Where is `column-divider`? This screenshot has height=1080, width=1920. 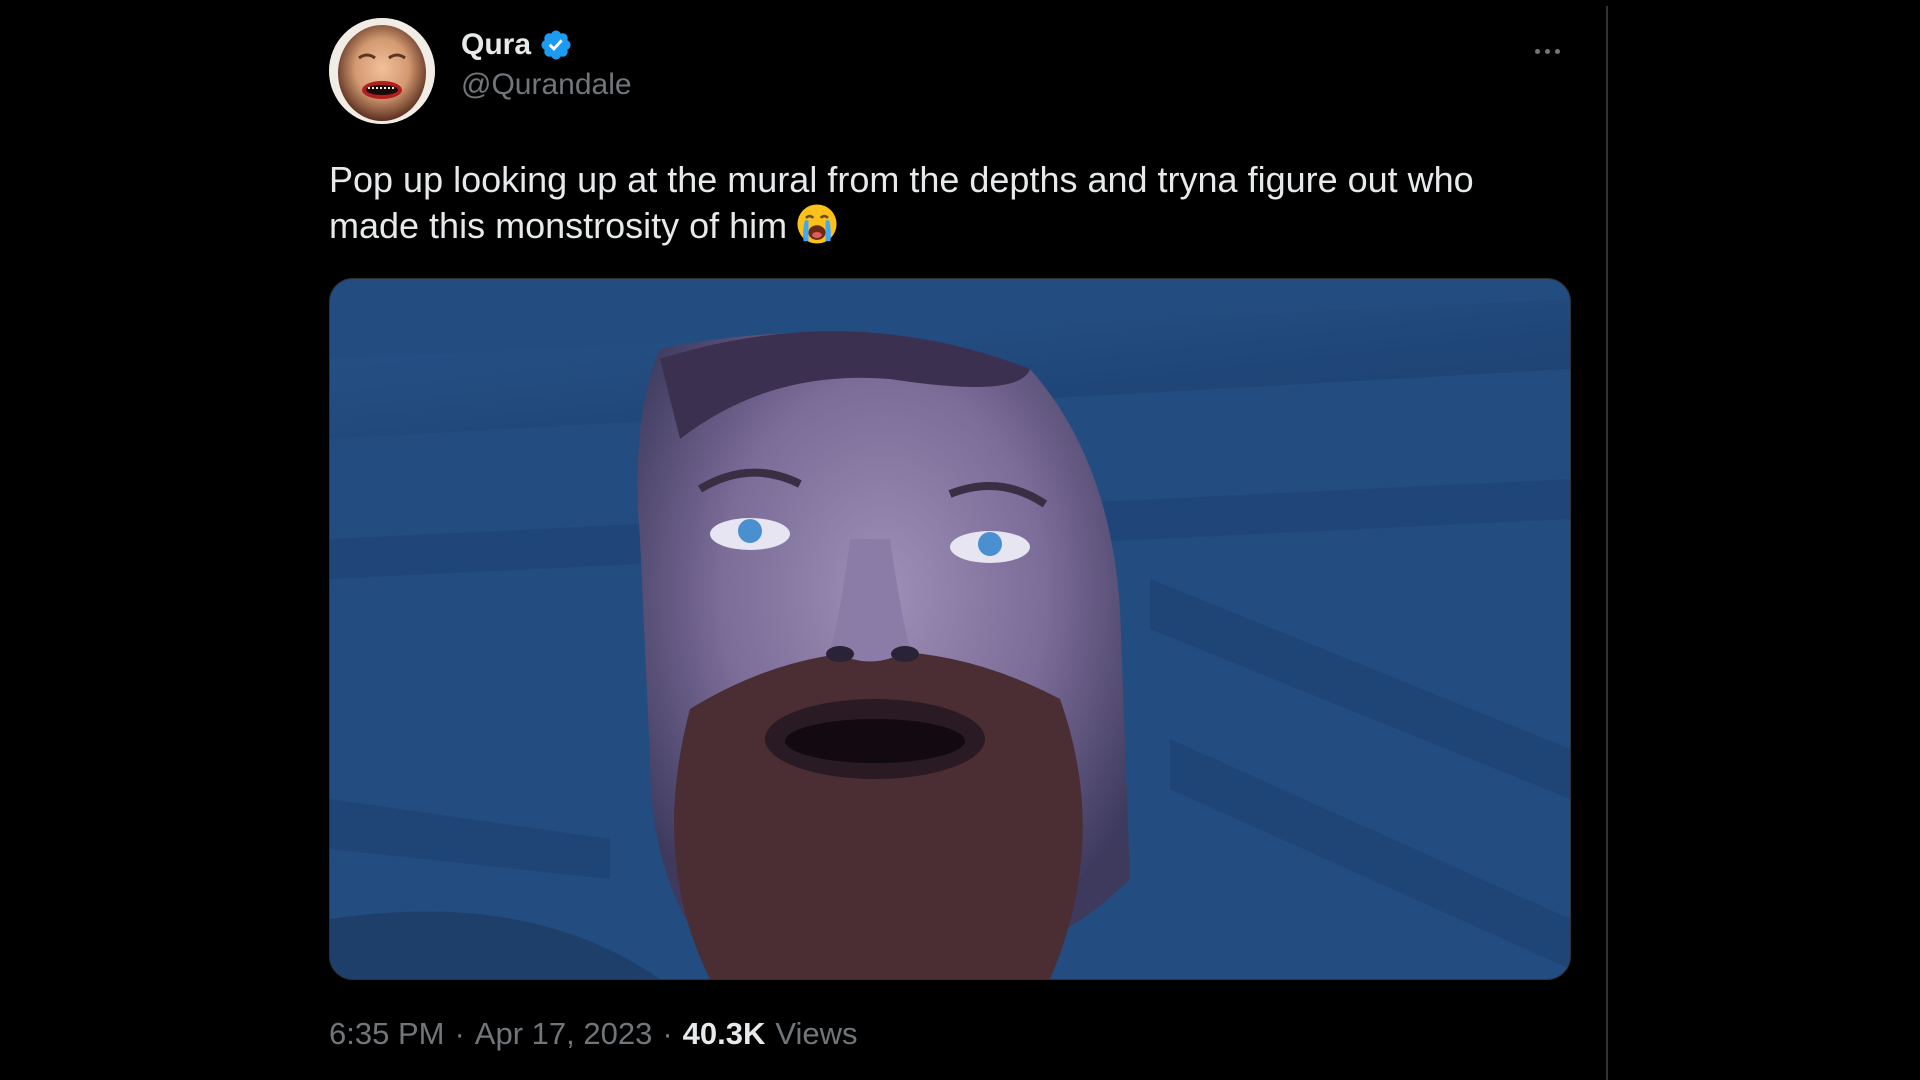
column-divider is located at coordinates (1607, 543).